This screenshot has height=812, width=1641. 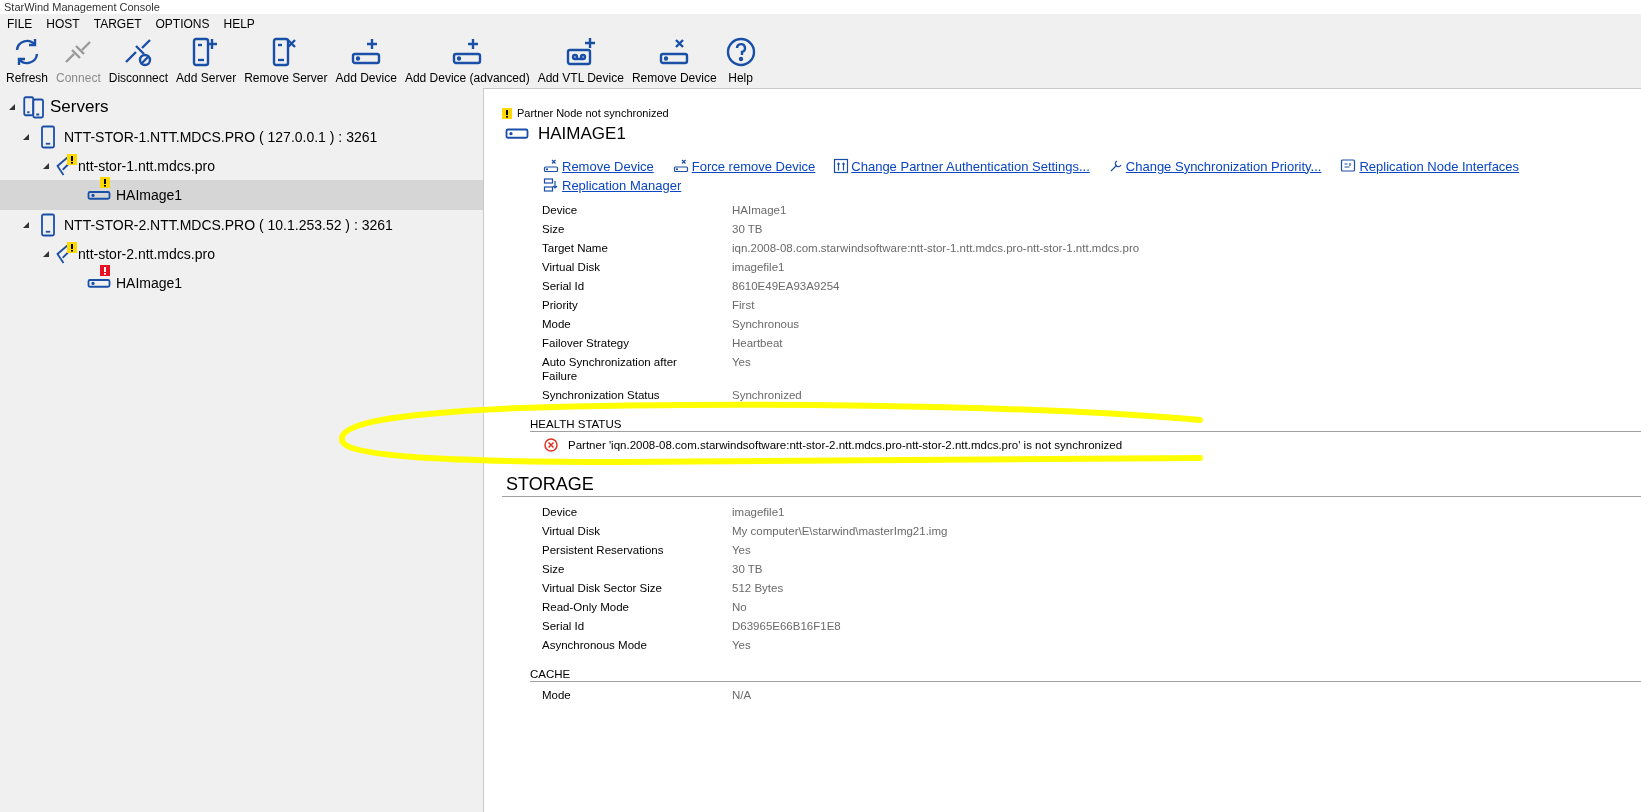 I want to click on property-label: Target Name, so click(x=575, y=248).